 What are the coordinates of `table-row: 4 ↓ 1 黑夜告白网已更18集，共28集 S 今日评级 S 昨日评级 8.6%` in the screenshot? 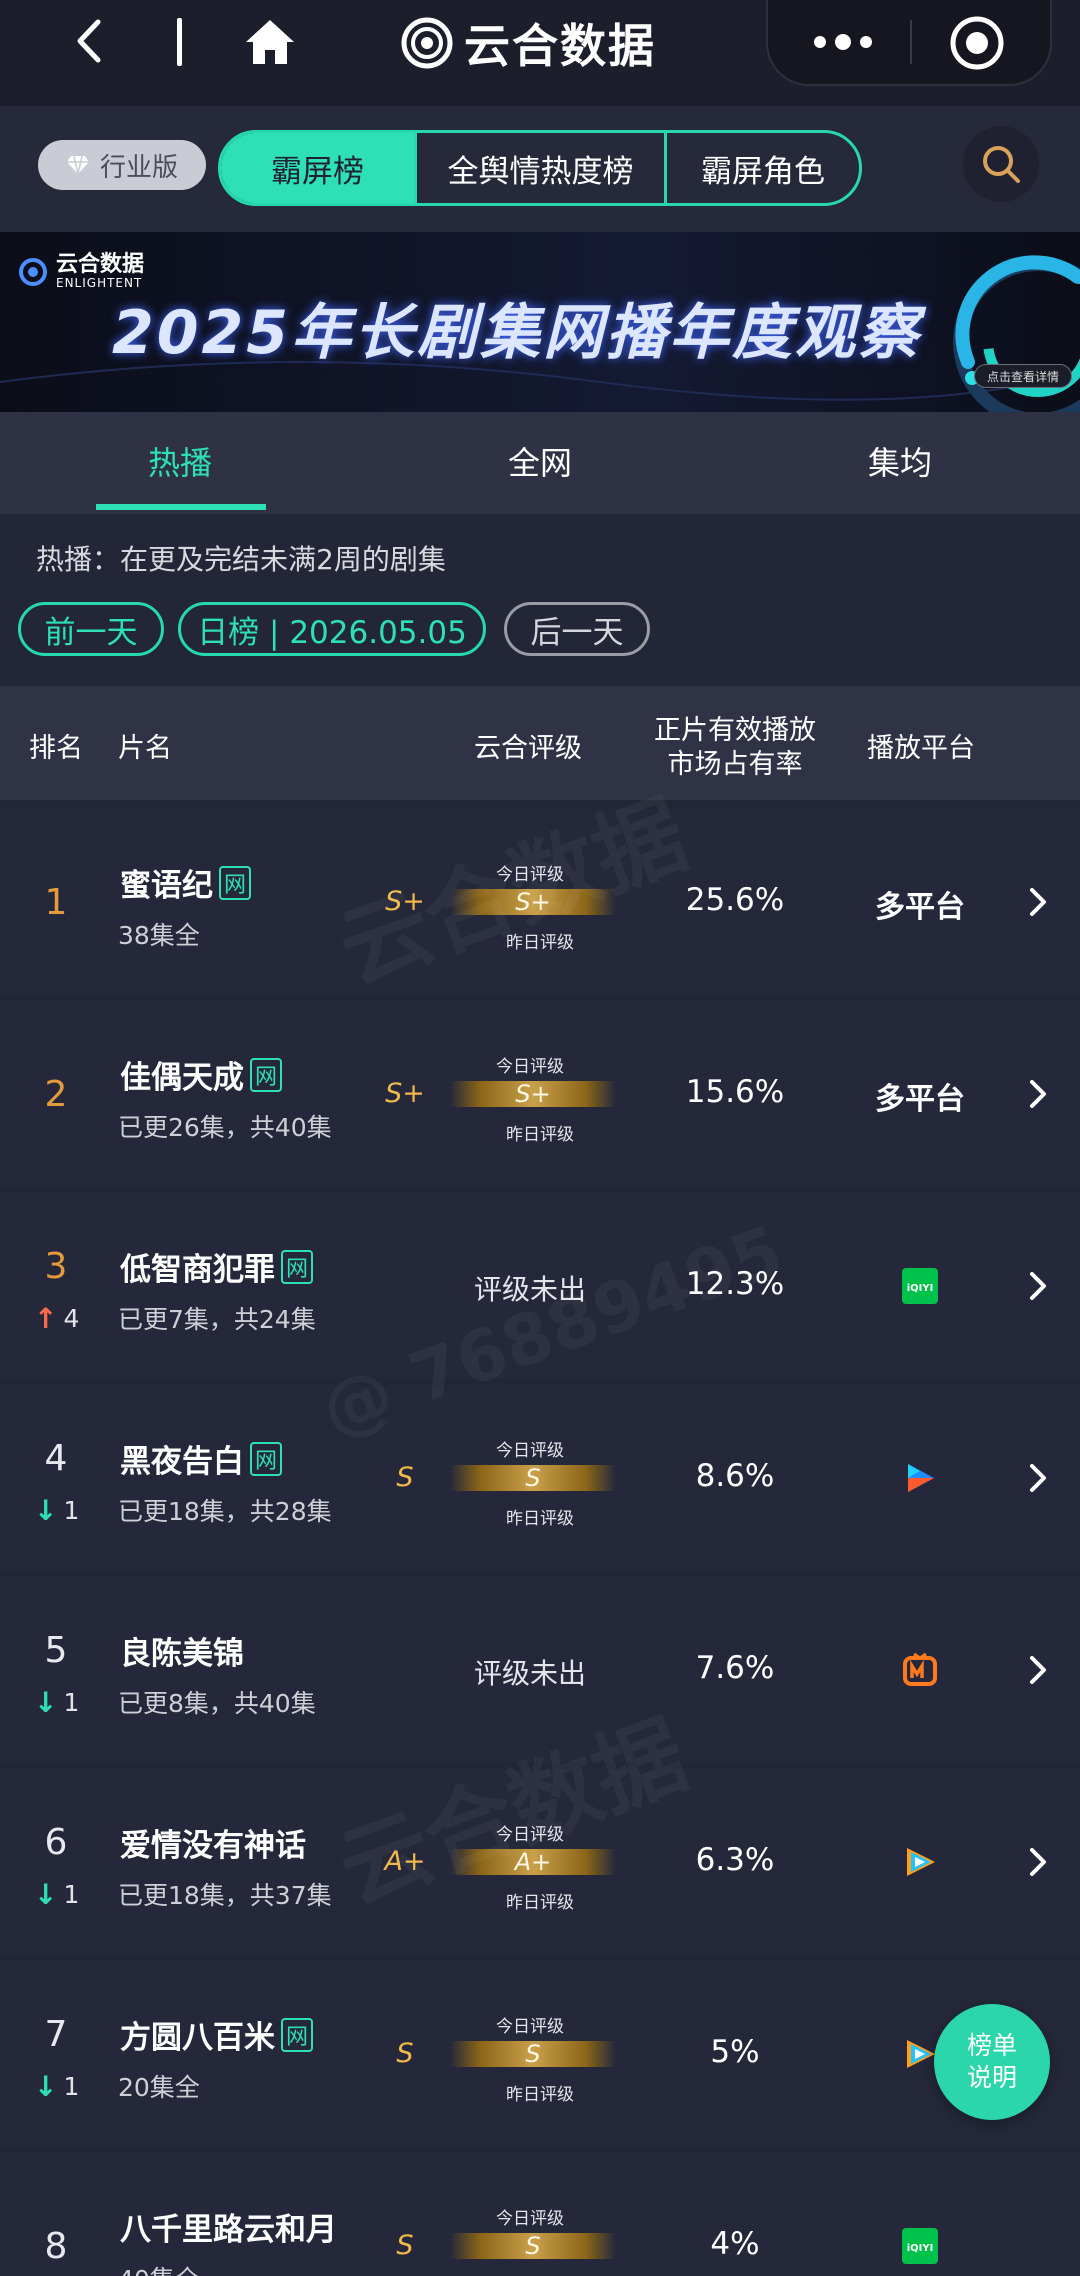 It's located at (540, 1478).